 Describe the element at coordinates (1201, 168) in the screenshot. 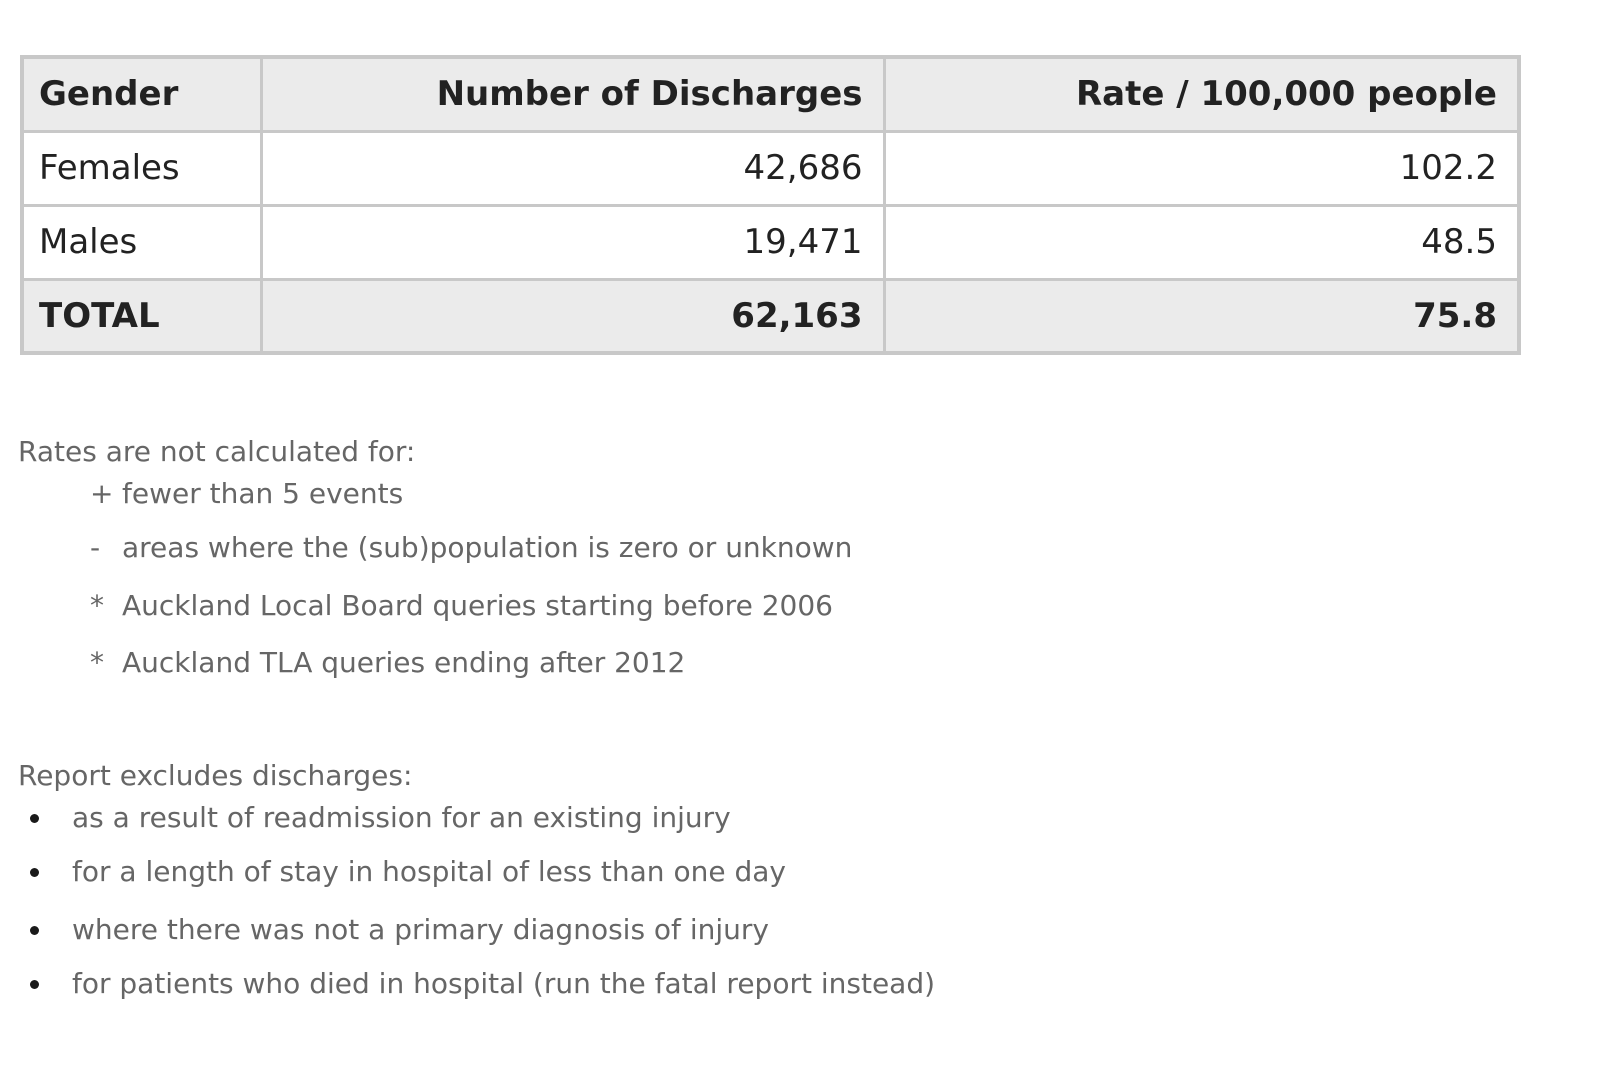

I see `cell-rate: 102.2` at that location.